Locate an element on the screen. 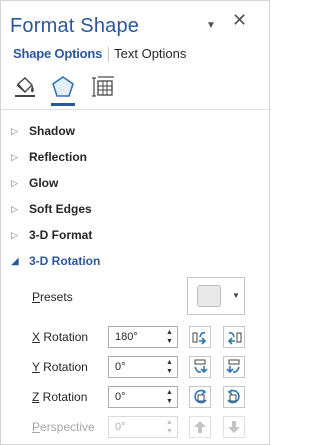 This screenshot has width=320, height=445. y-rotation-label: Y Rotation is located at coordinates (60, 367).